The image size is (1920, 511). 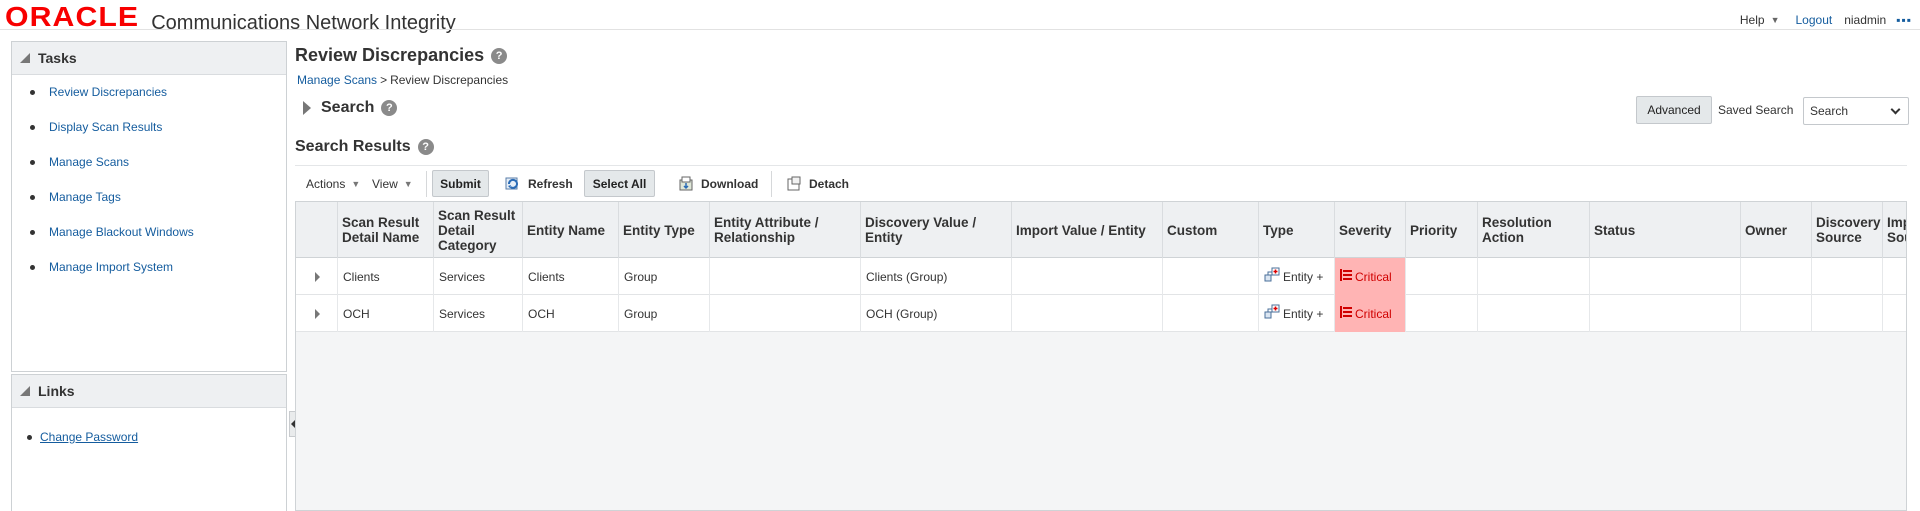 I want to click on cell-discovery-source, so click(x=1847, y=313).